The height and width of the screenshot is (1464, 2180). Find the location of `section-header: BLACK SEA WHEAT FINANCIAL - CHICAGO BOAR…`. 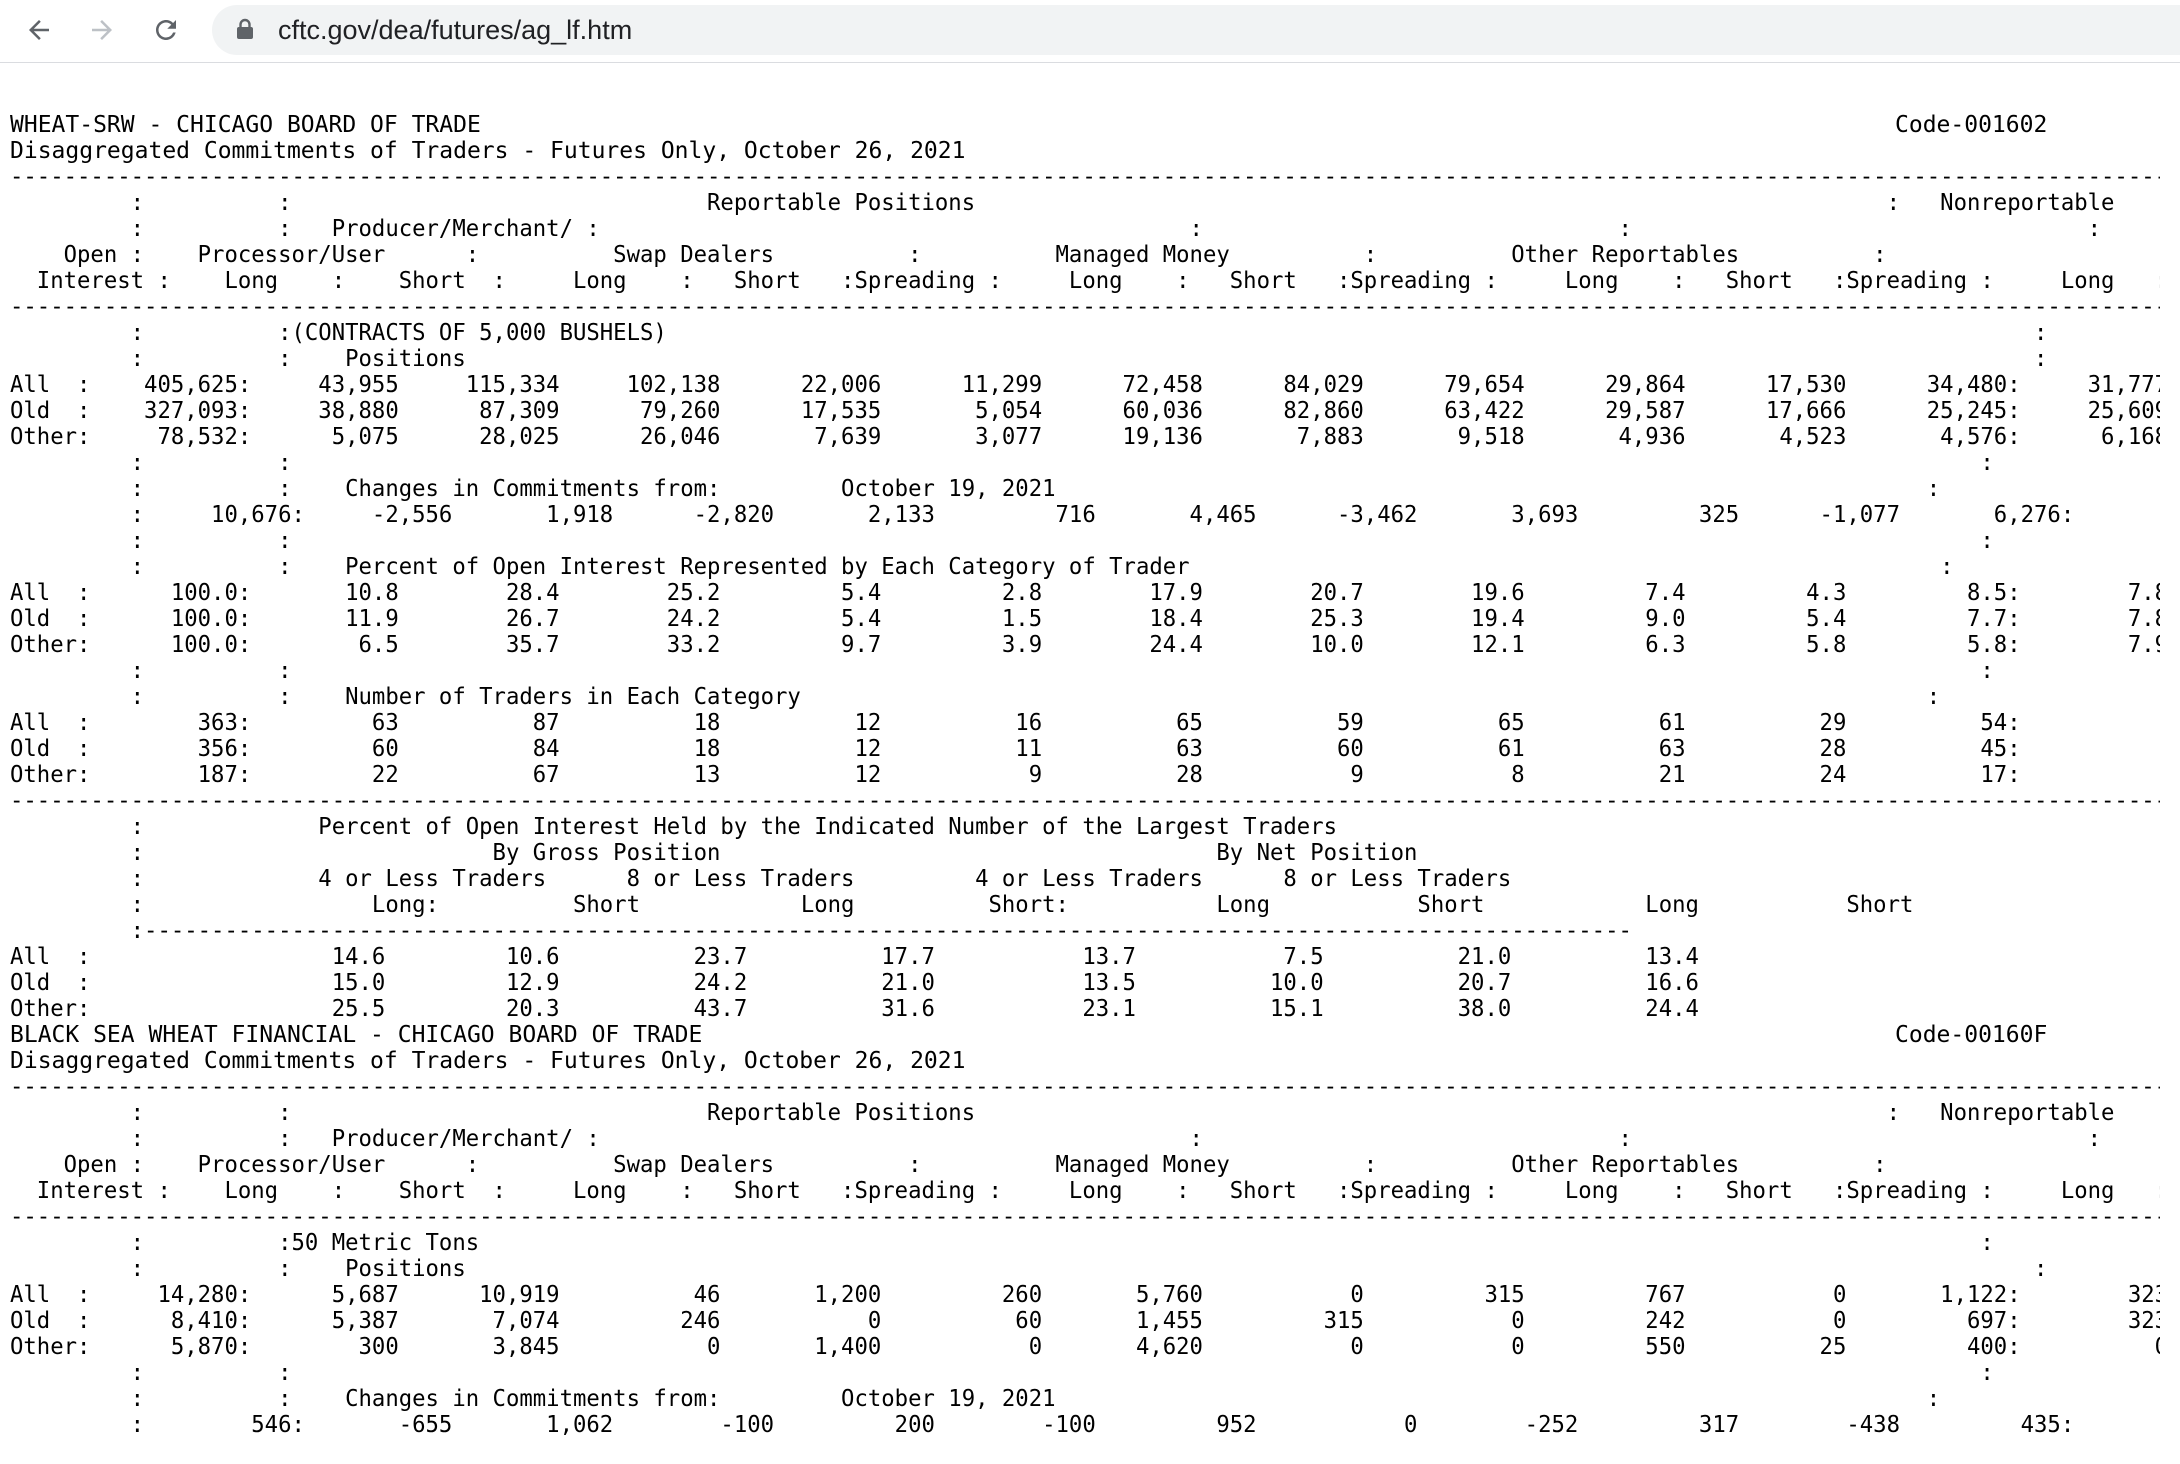

section-header: BLACK SEA WHEAT FINANCIAL - CHICAGO BOAR… is located at coordinates (1085, 1048).